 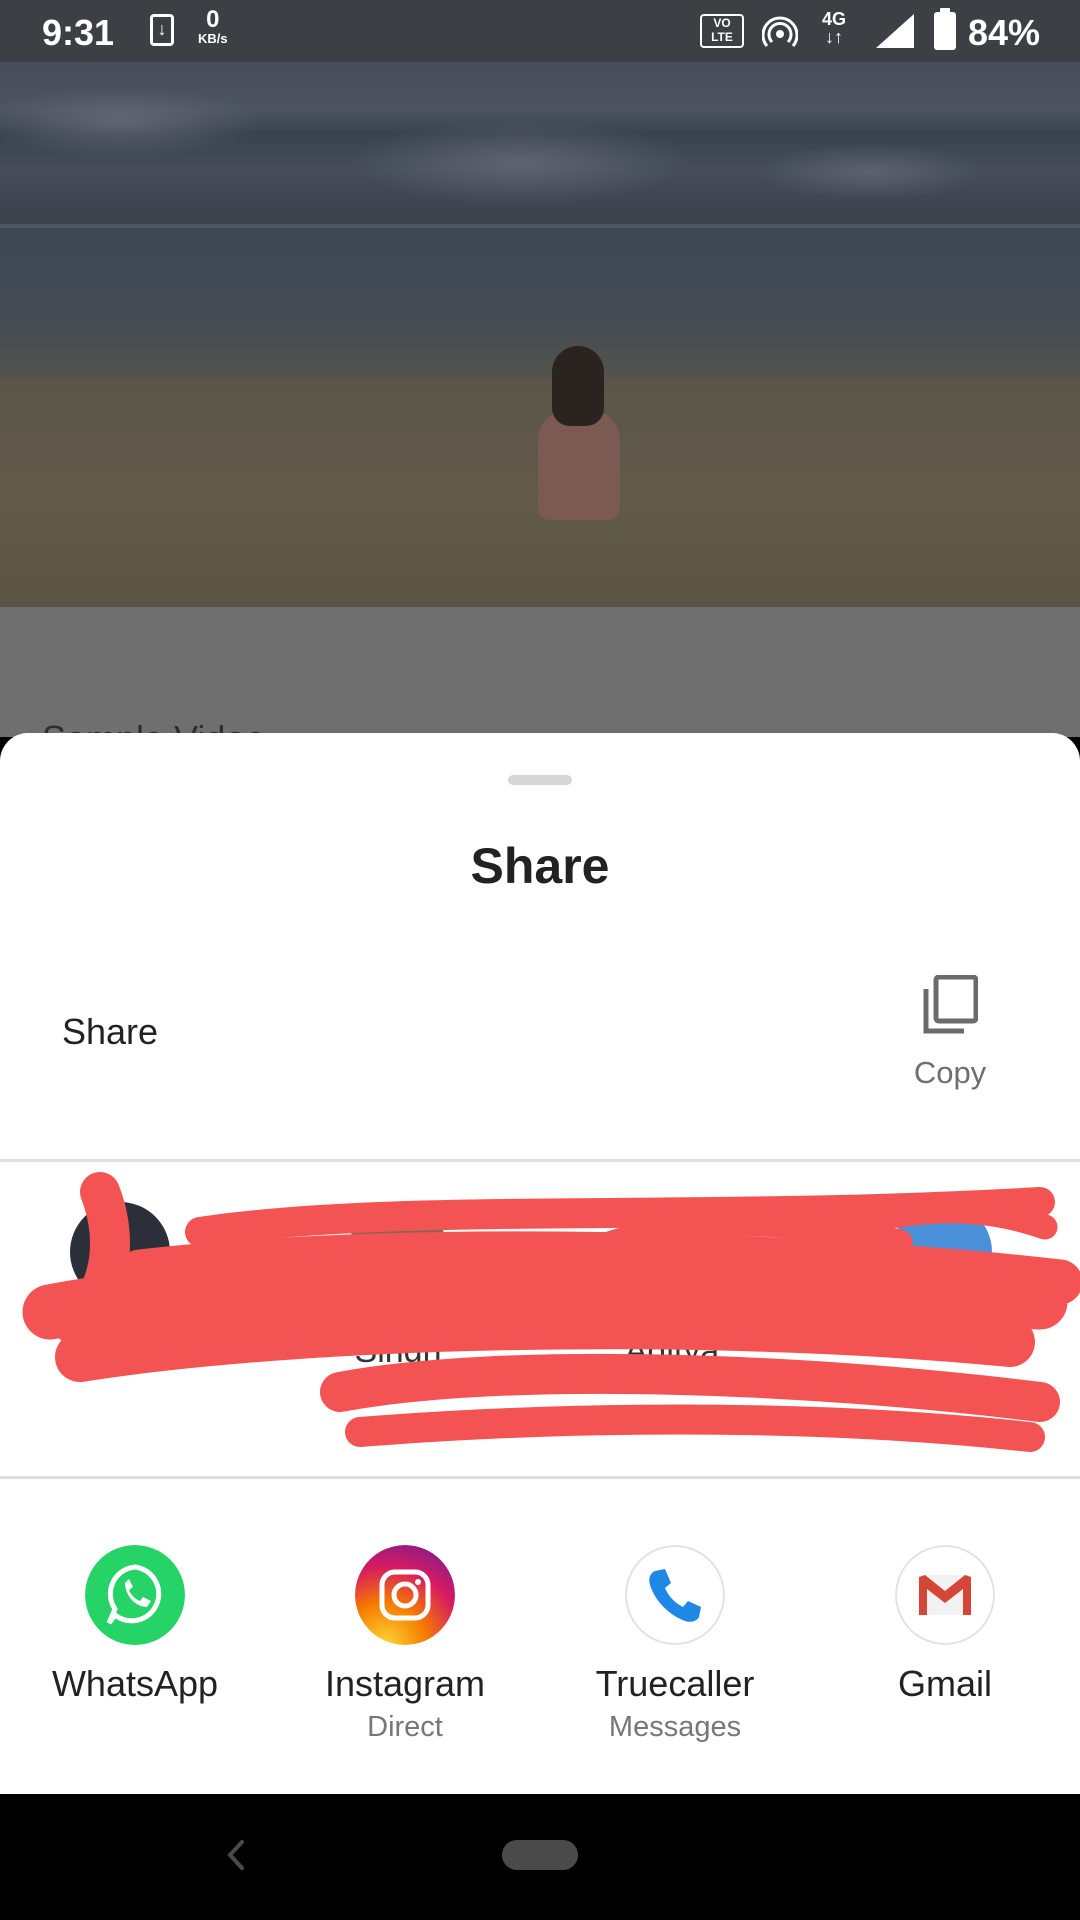 What do you see at coordinates (950, 1004) in the screenshot?
I see `copy-icon` at bounding box center [950, 1004].